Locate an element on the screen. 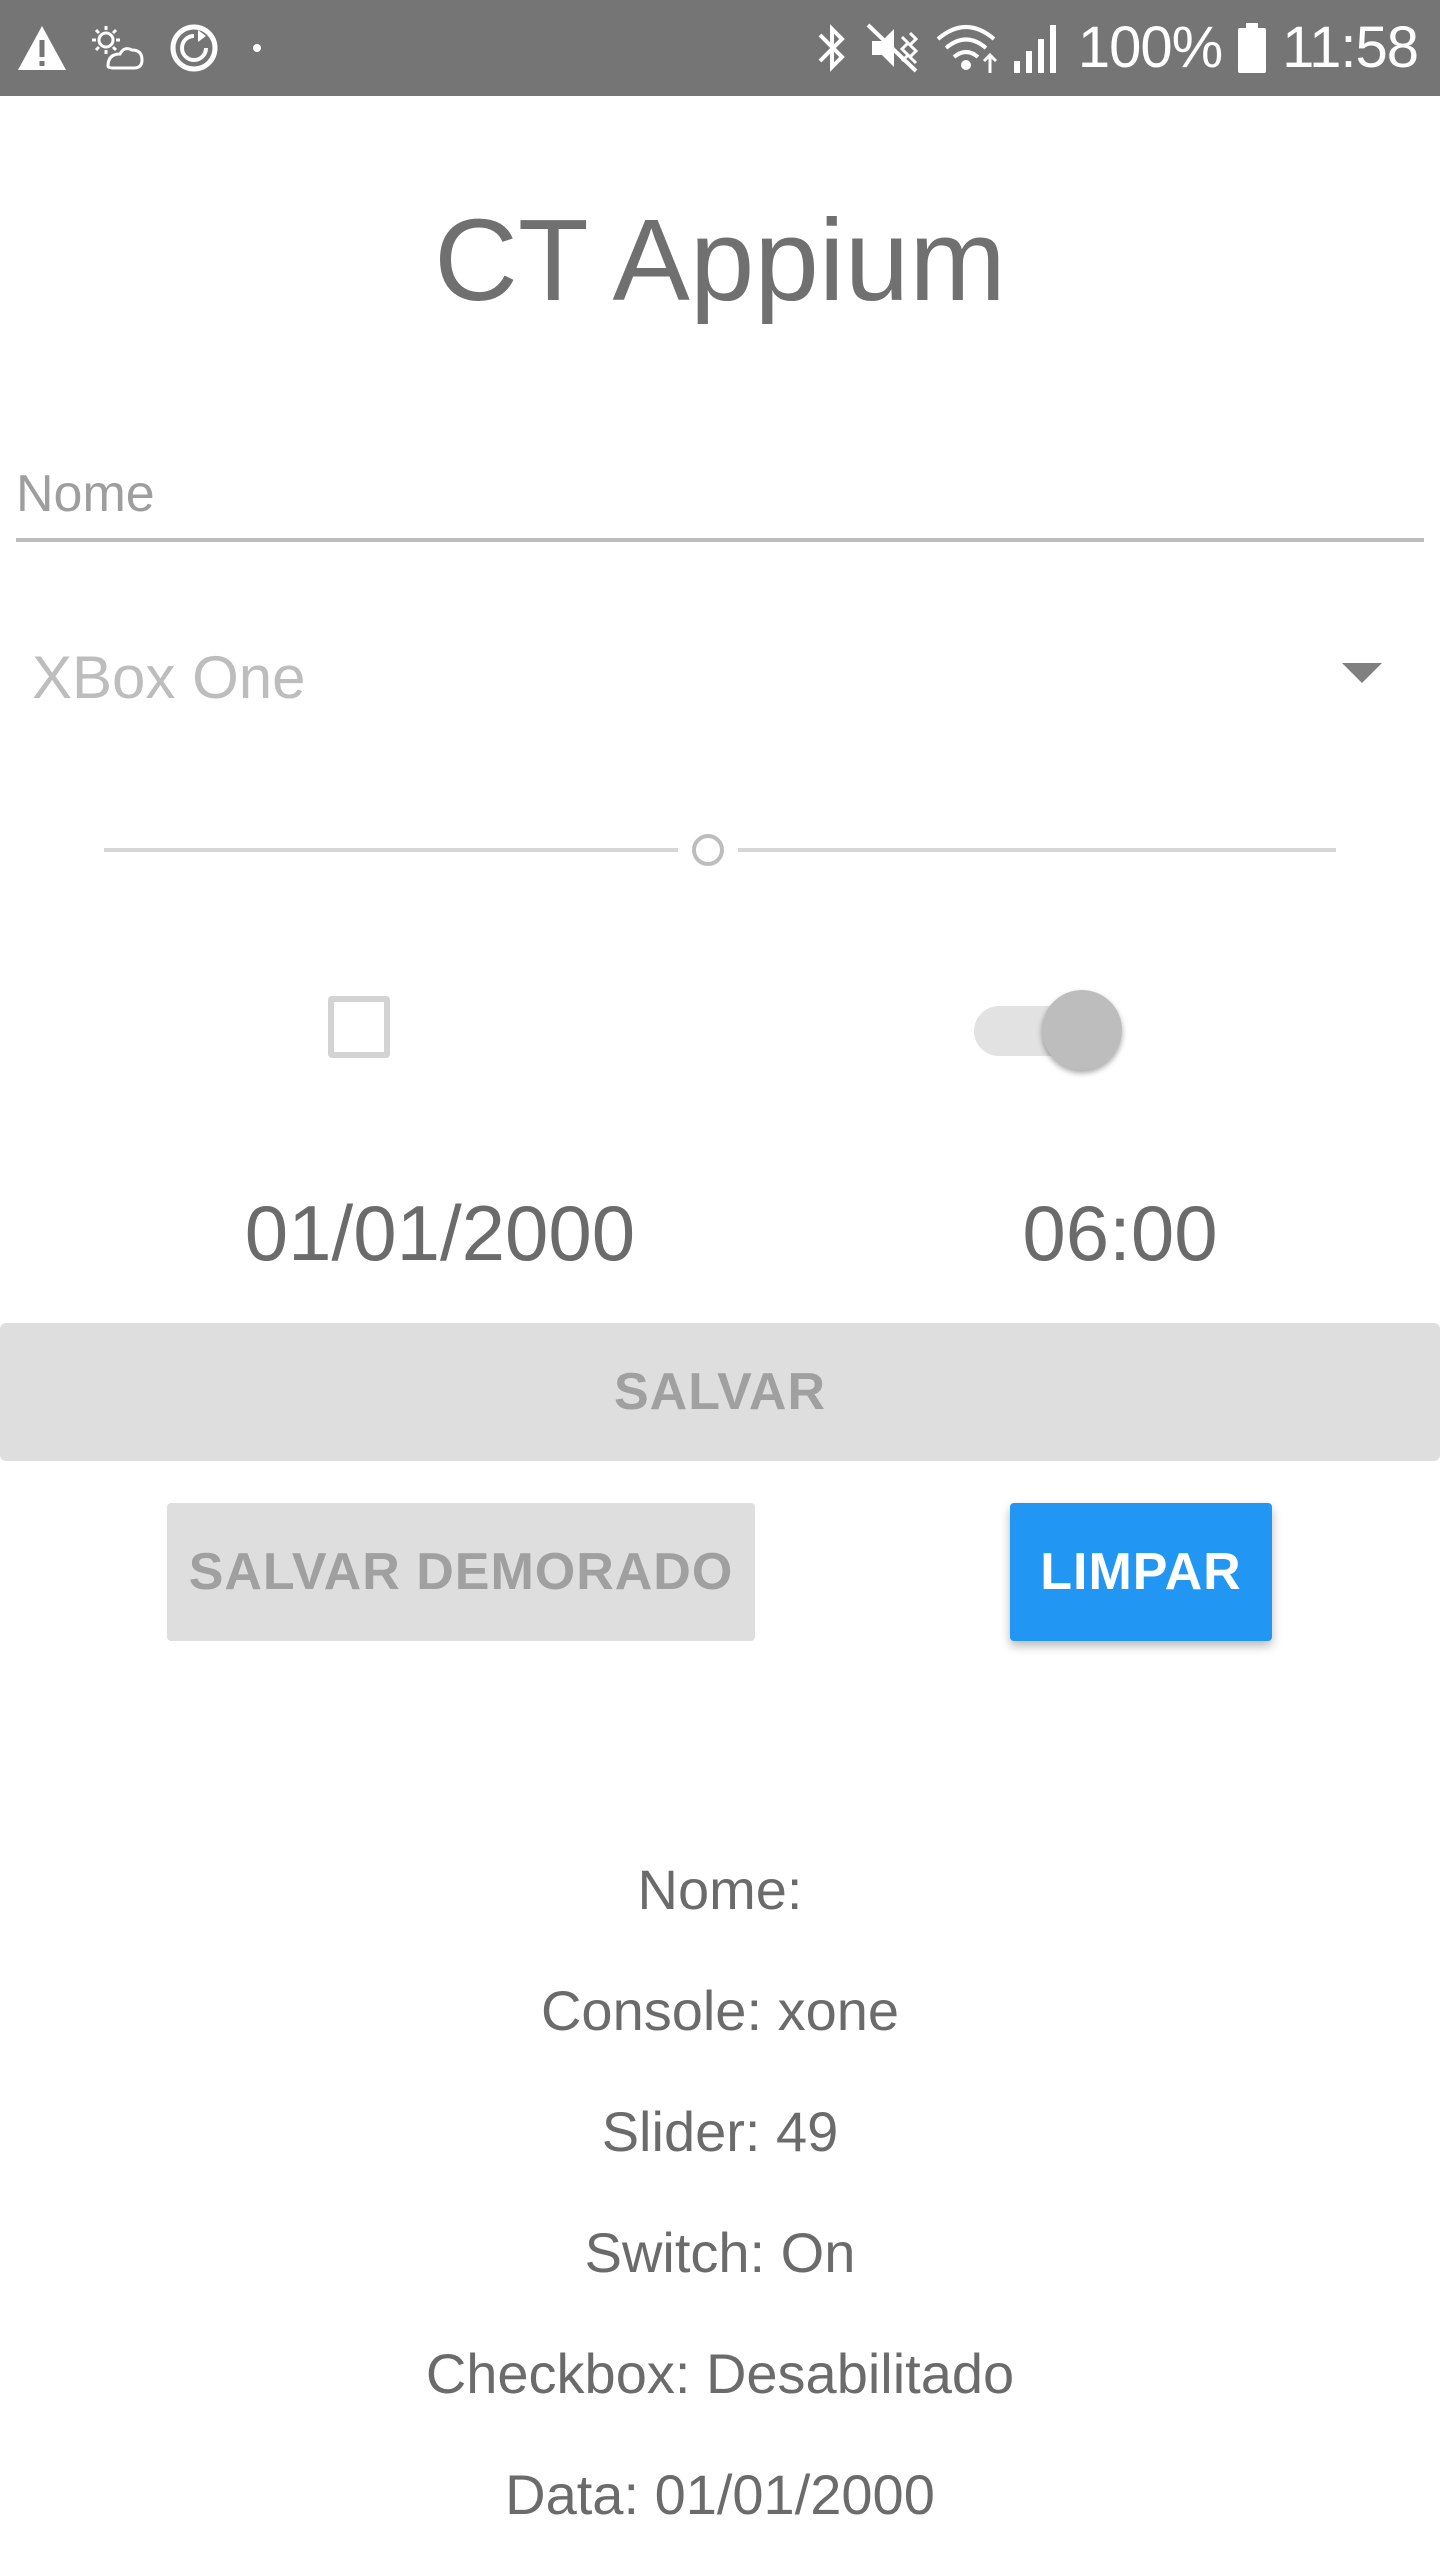 This screenshot has height=2576, width=1440. save-button: SALVAR is located at coordinates (720, 1392).